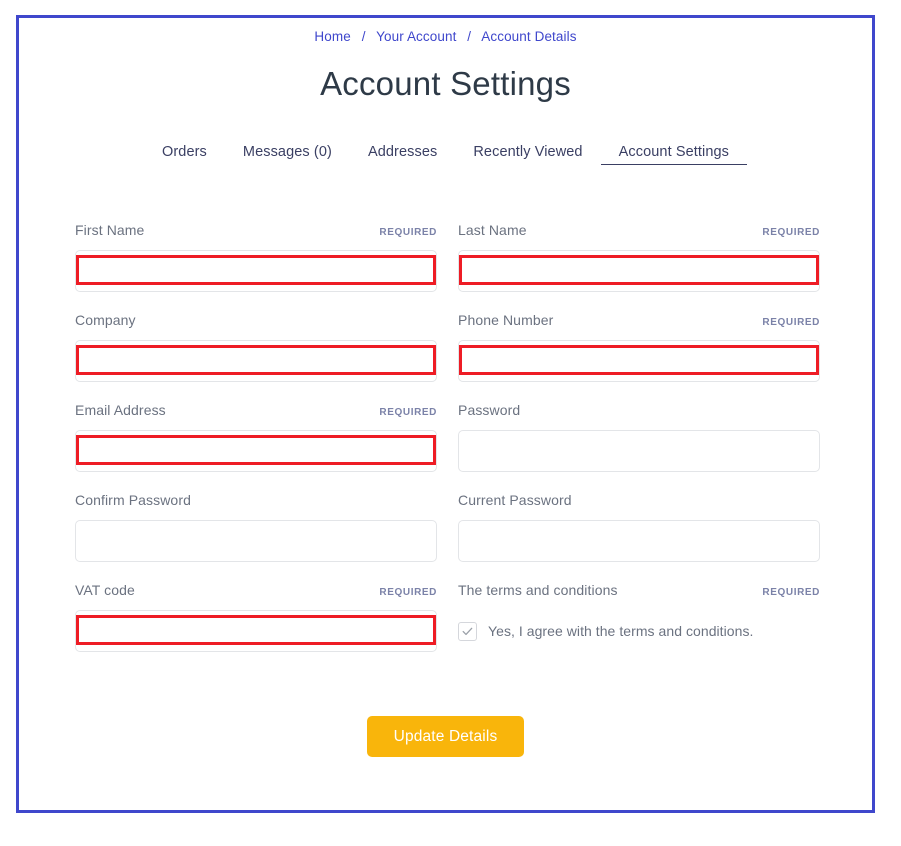 This screenshot has height=846, width=901. Describe the element at coordinates (105, 590) in the screenshot. I see `label-vat-code: VAT code` at that location.